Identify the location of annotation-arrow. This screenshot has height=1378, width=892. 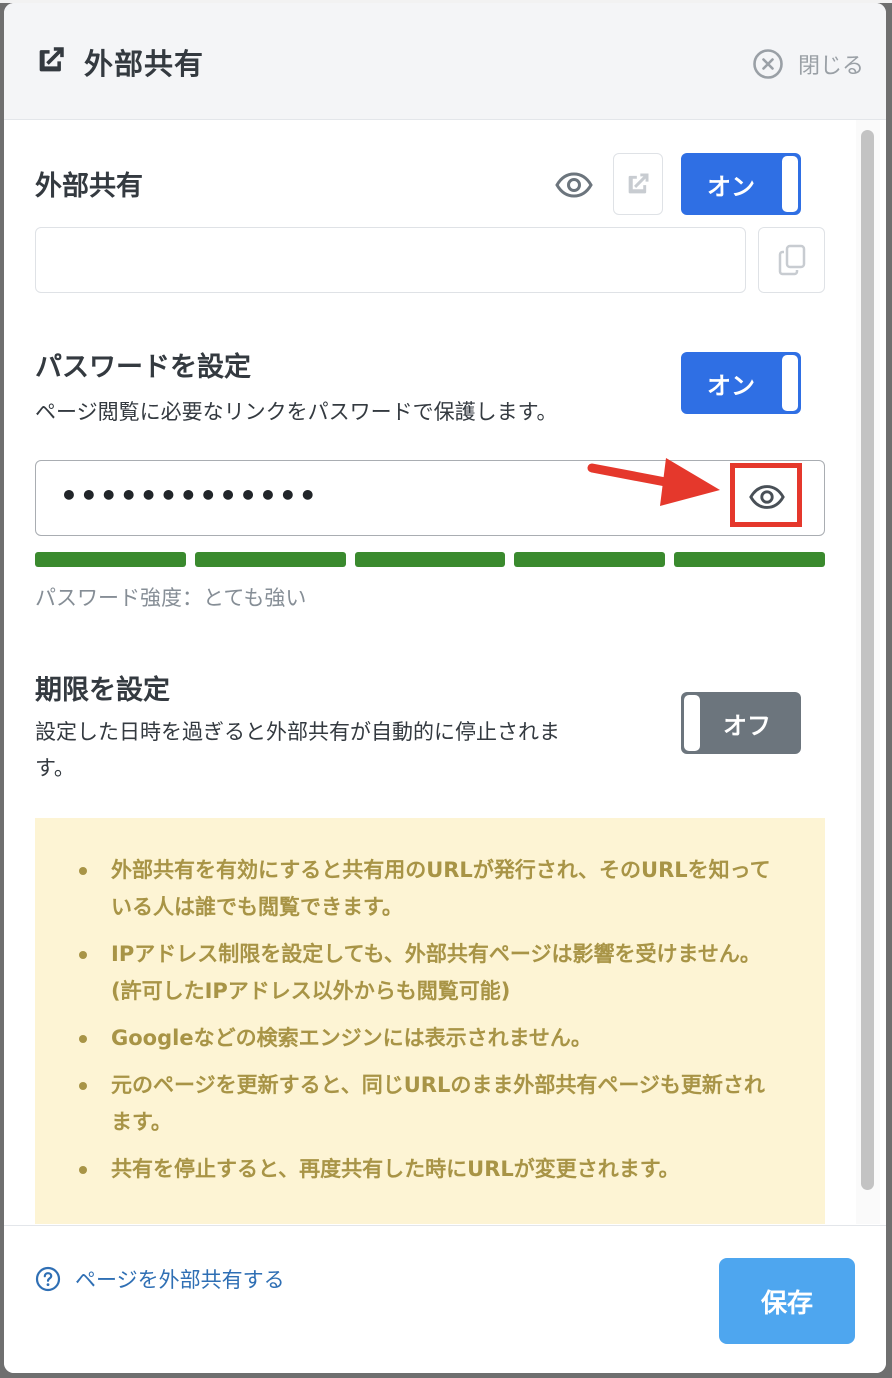
(653, 482).